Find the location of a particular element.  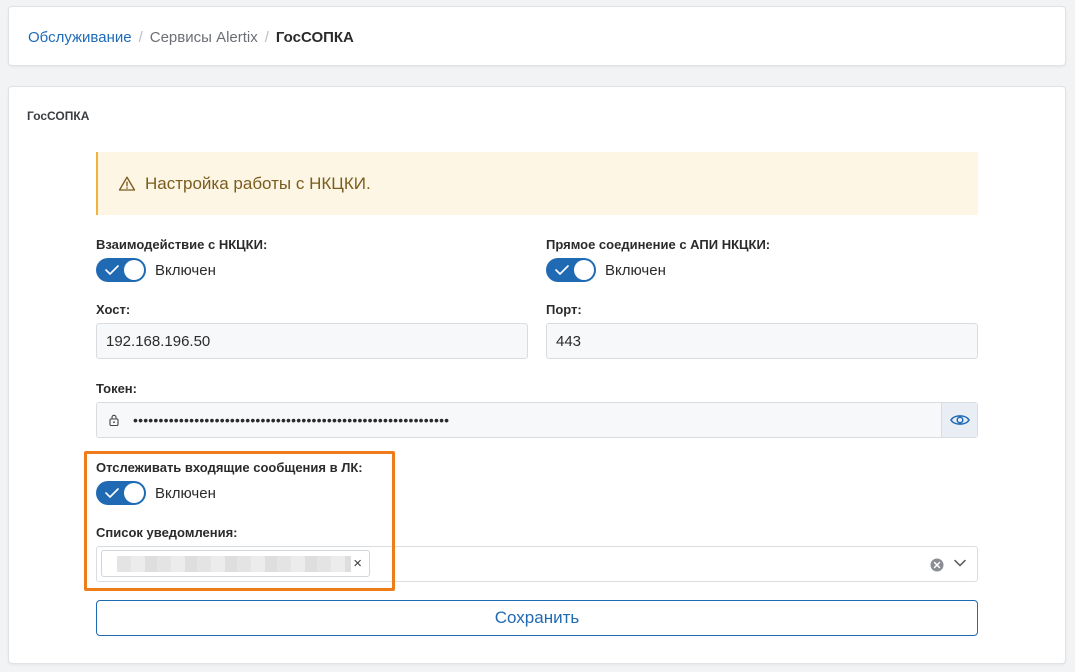

breadcrumb-item-maintenance: Обслуживание is located at coordinates (80, 37).